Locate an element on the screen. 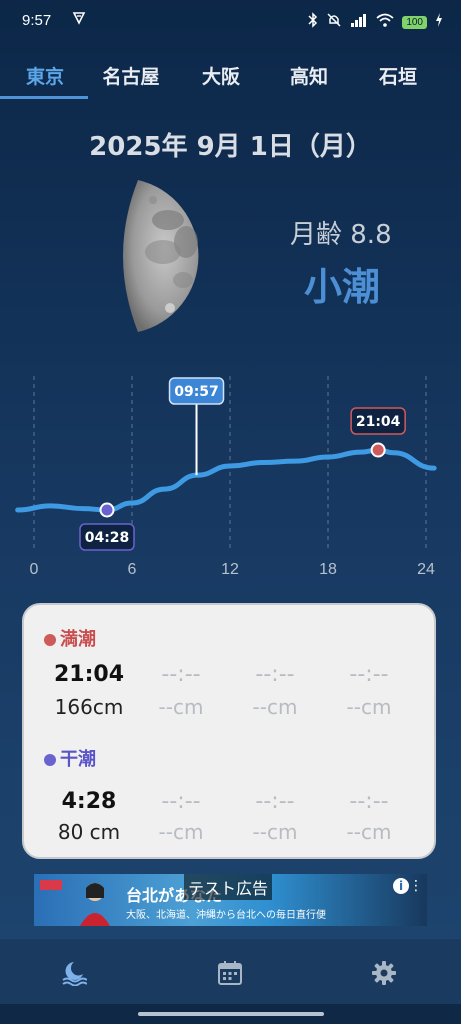 Image resolution: width=461 pixels, height=1024 pixels. gear-icon is located at coordinates (384, 973).